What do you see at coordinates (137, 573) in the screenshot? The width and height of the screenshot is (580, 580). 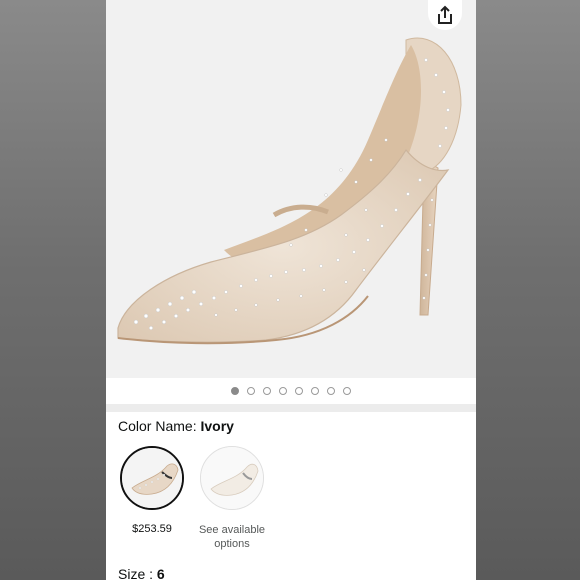 I see `size-label: Size :` at bounding box center [137, 573].